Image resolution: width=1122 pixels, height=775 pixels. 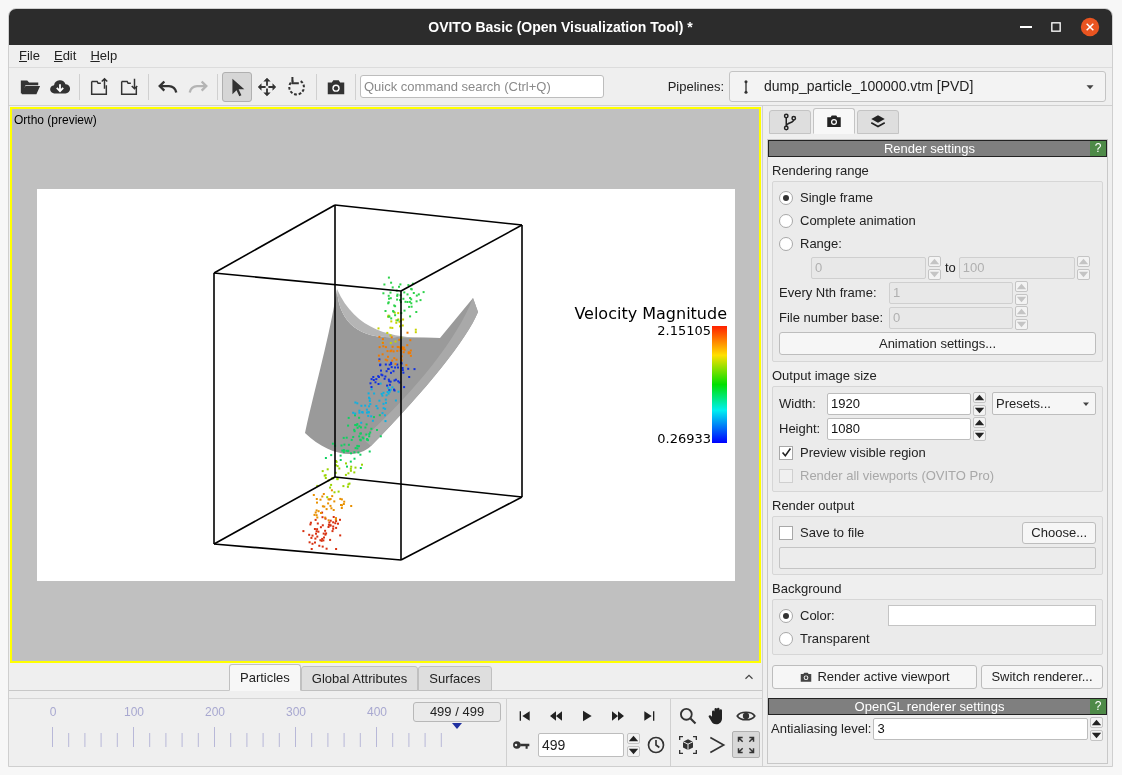 I want to click on output-path-field, so click(x=937, y=558).